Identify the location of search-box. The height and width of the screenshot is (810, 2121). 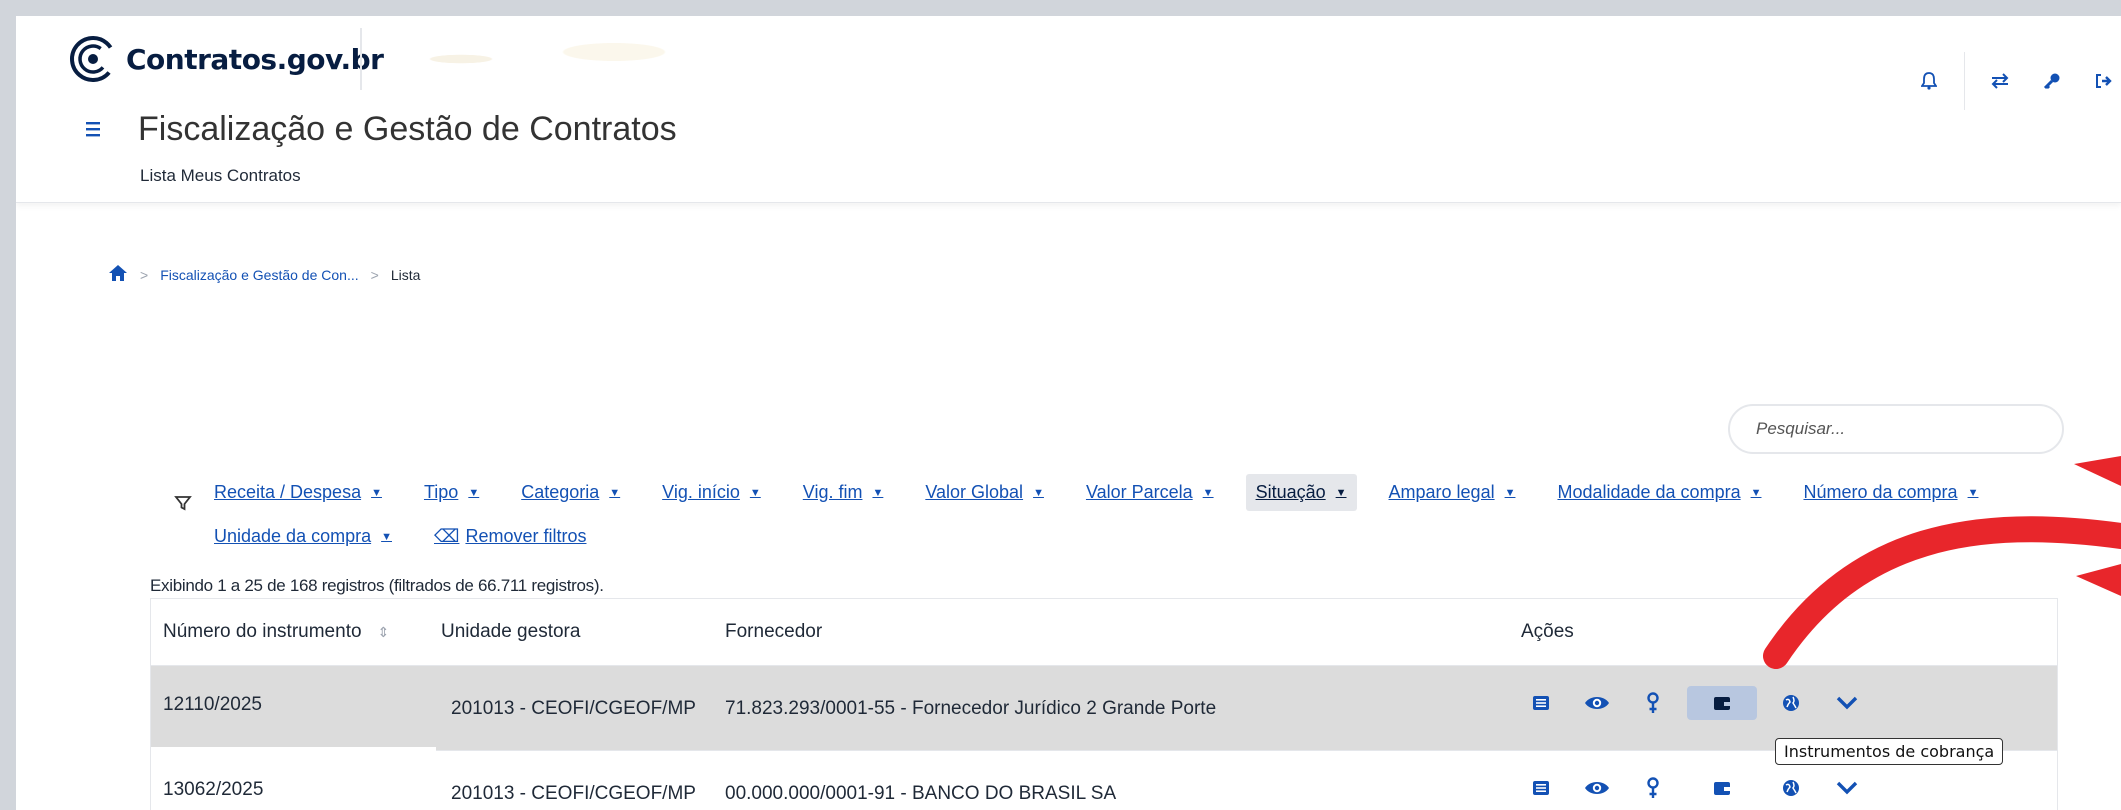
(1896, 429).